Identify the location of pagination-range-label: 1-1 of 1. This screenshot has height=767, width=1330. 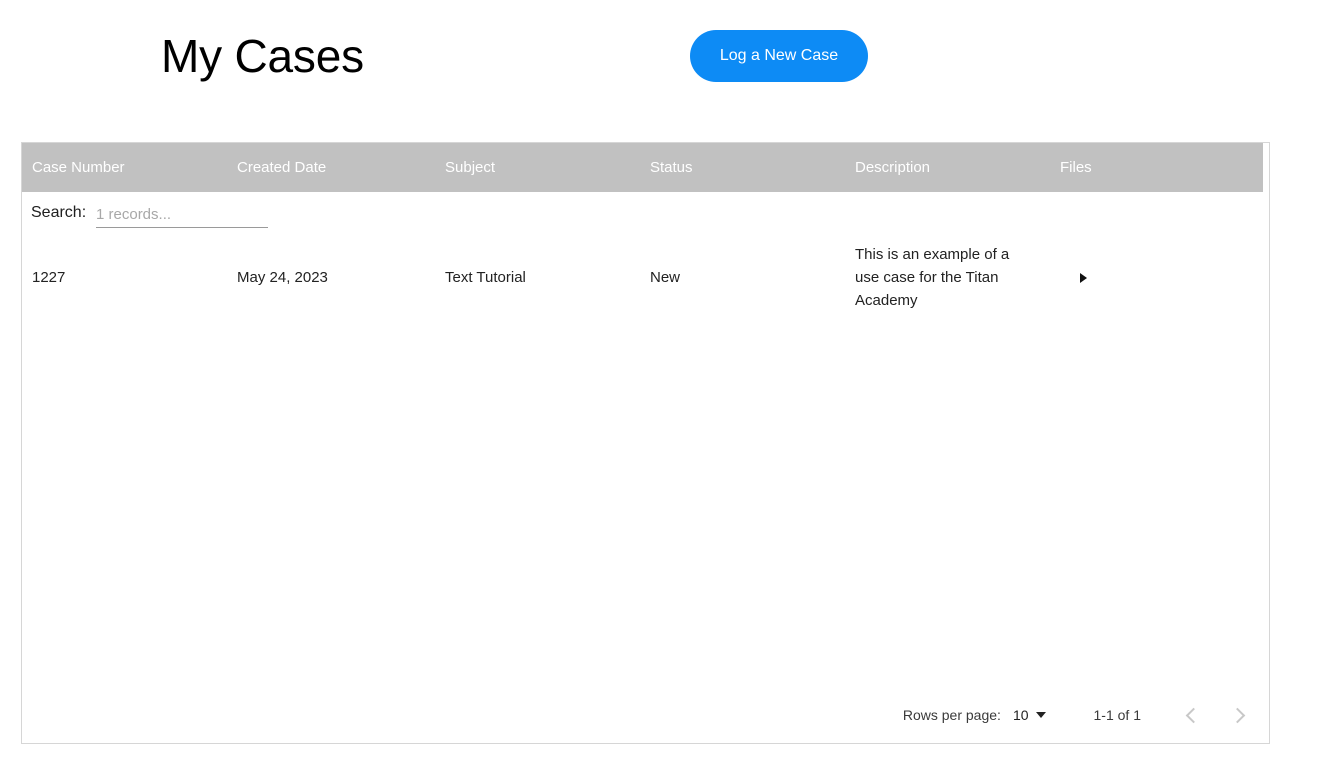
(1117, 715).